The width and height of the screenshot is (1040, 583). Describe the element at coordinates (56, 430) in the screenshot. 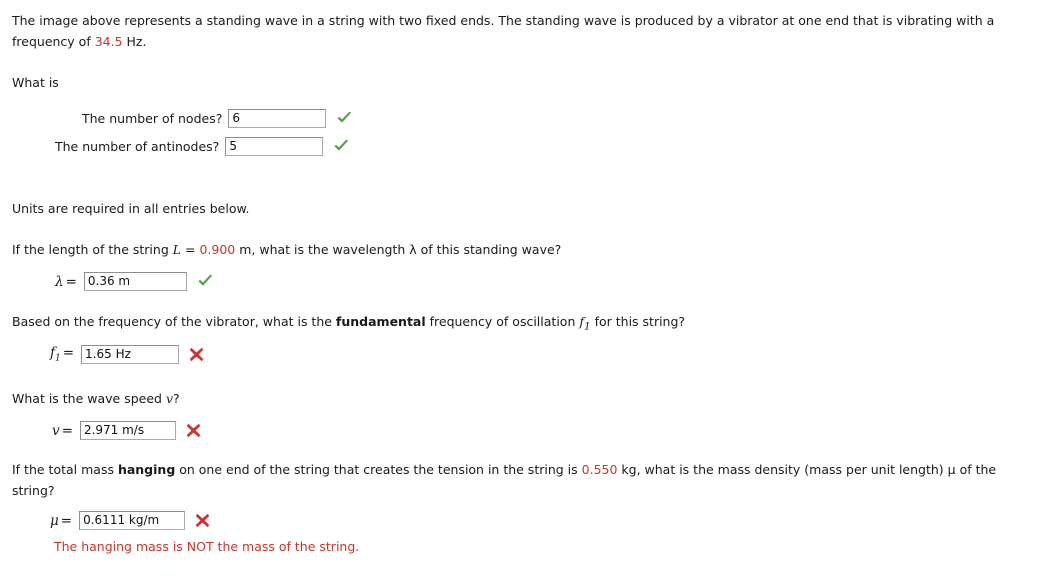

I see `wave-speed-symbol-text: v` at that location.